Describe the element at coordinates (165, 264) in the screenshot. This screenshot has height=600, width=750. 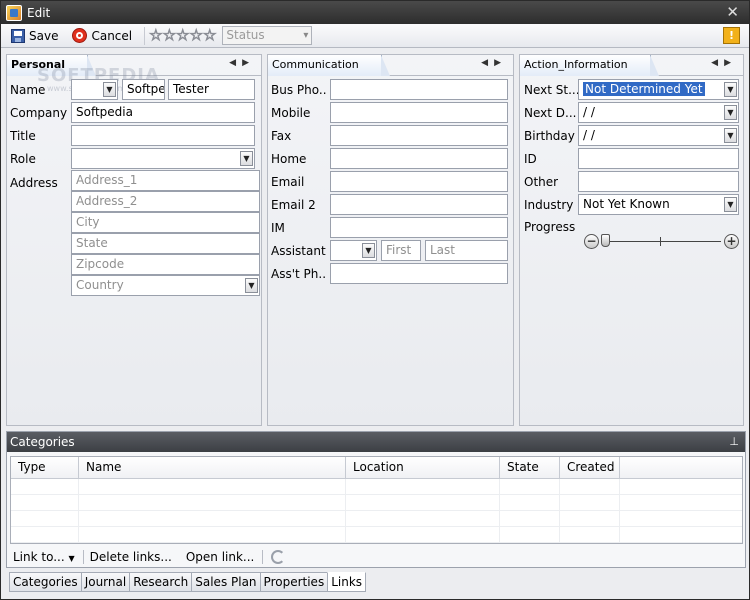
I see `zipcode-field: Zipcode` at that location.